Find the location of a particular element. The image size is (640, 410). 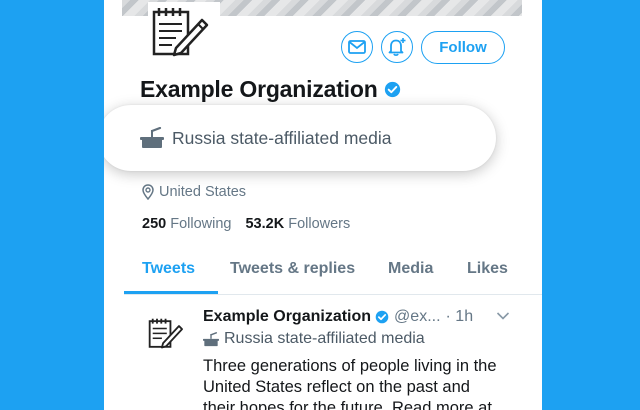

state-media-label: Russia state-affiliated media is located at coordinates (282, 137).